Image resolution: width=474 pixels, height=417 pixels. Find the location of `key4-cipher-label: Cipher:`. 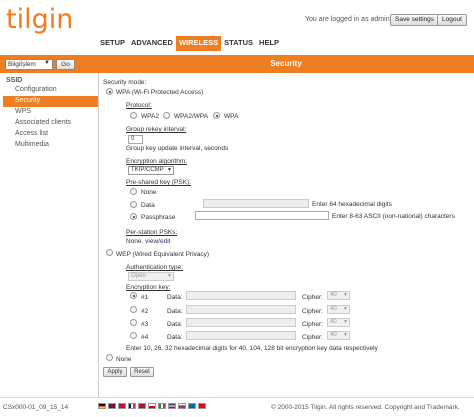

key4-cipher-label: Cipher: is located at coordinates (312, 337).